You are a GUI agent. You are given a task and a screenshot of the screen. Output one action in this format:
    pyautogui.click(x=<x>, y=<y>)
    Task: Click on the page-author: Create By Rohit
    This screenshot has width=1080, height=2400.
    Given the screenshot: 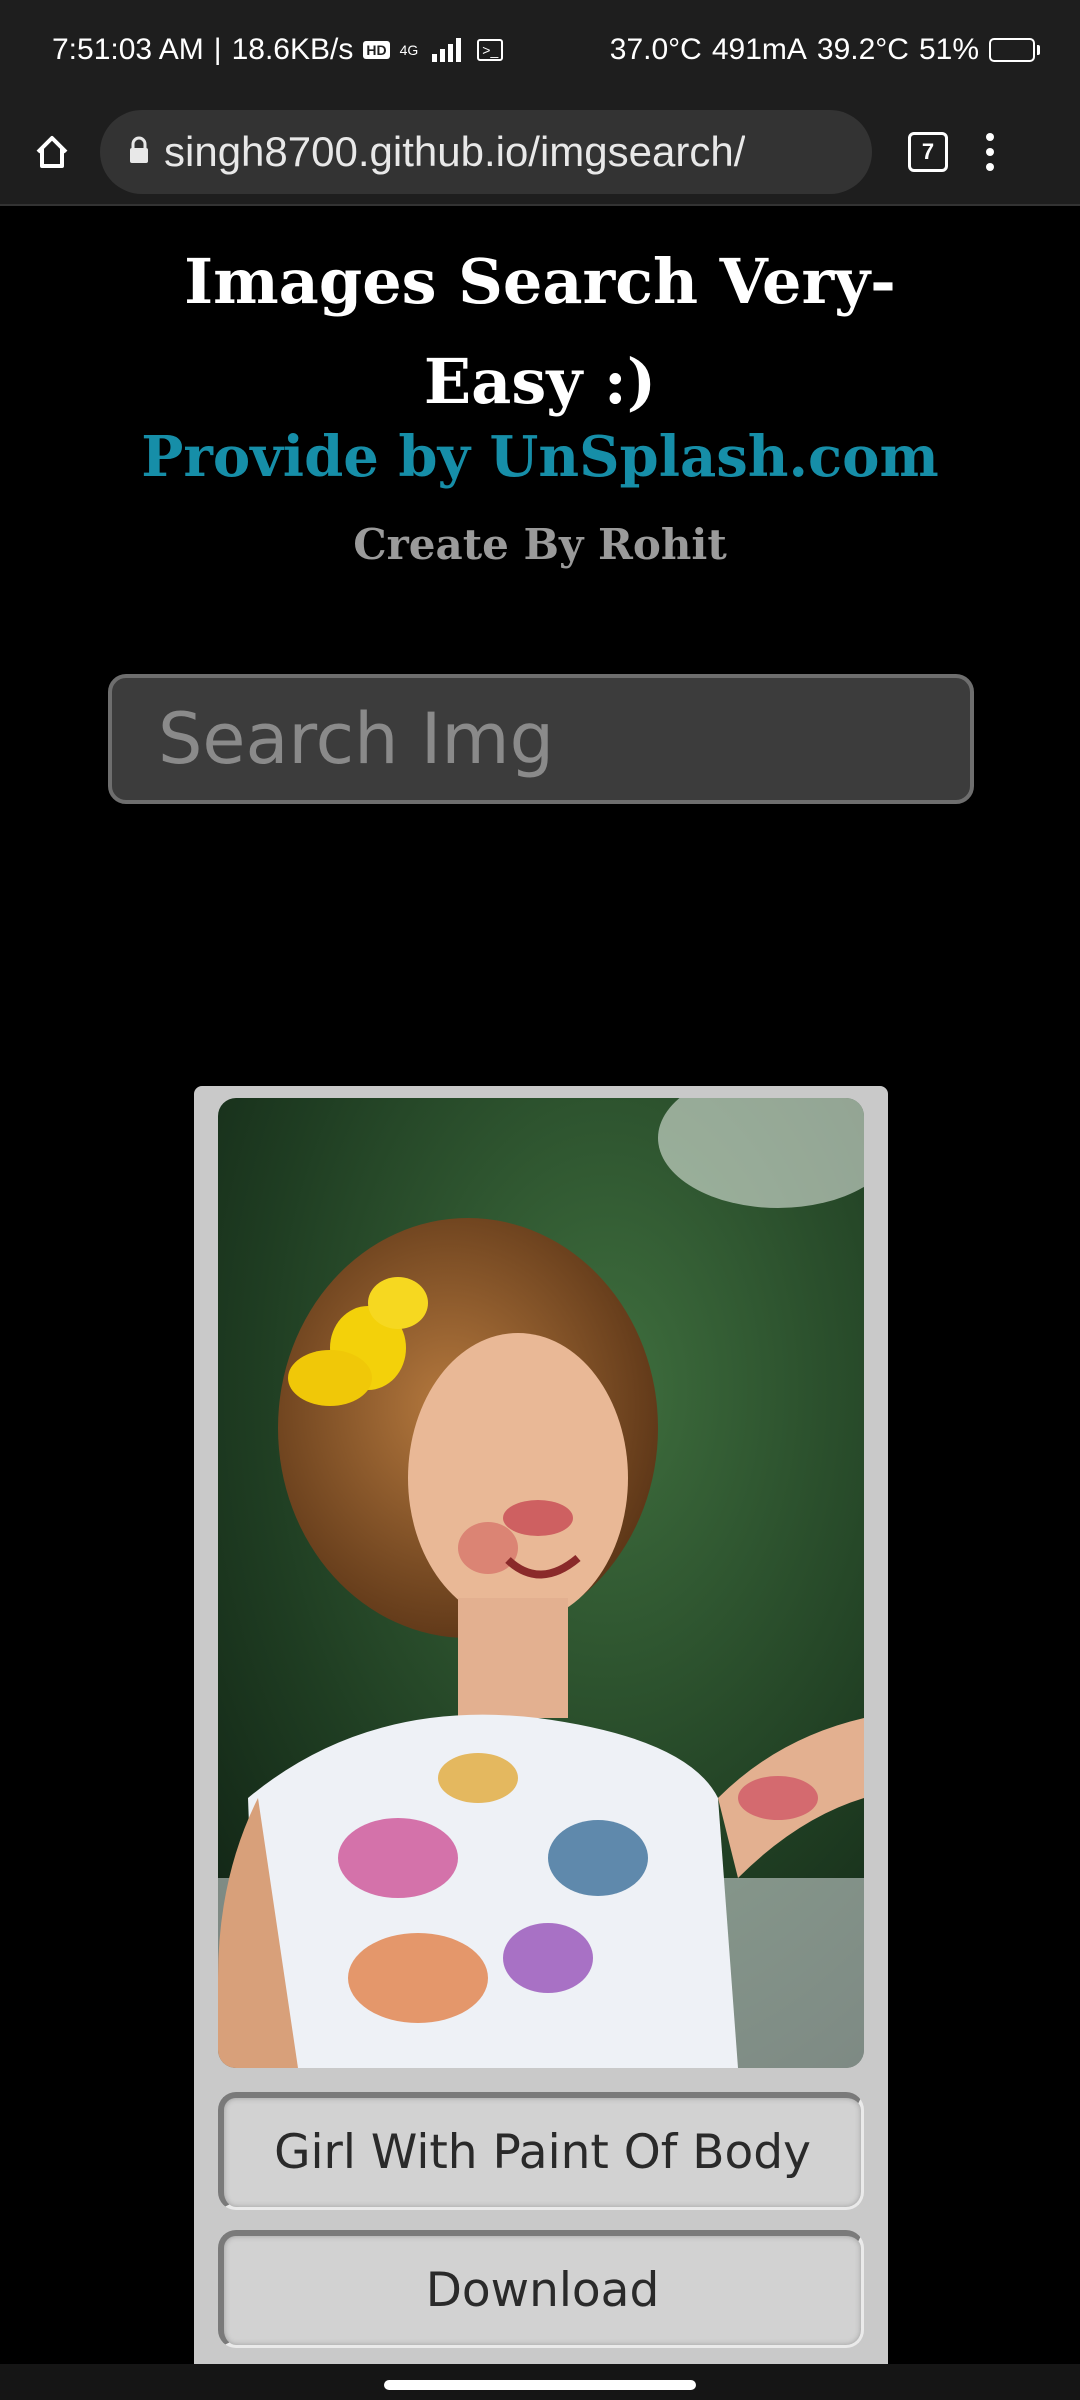 What is the action you would take?
    pyautogui.click(x=540, y=544)
    